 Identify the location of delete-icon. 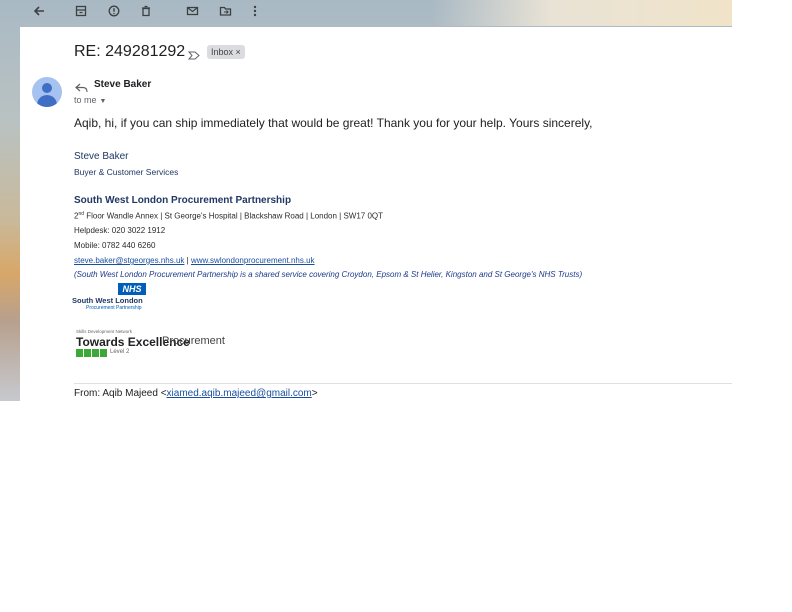
(146, 11).